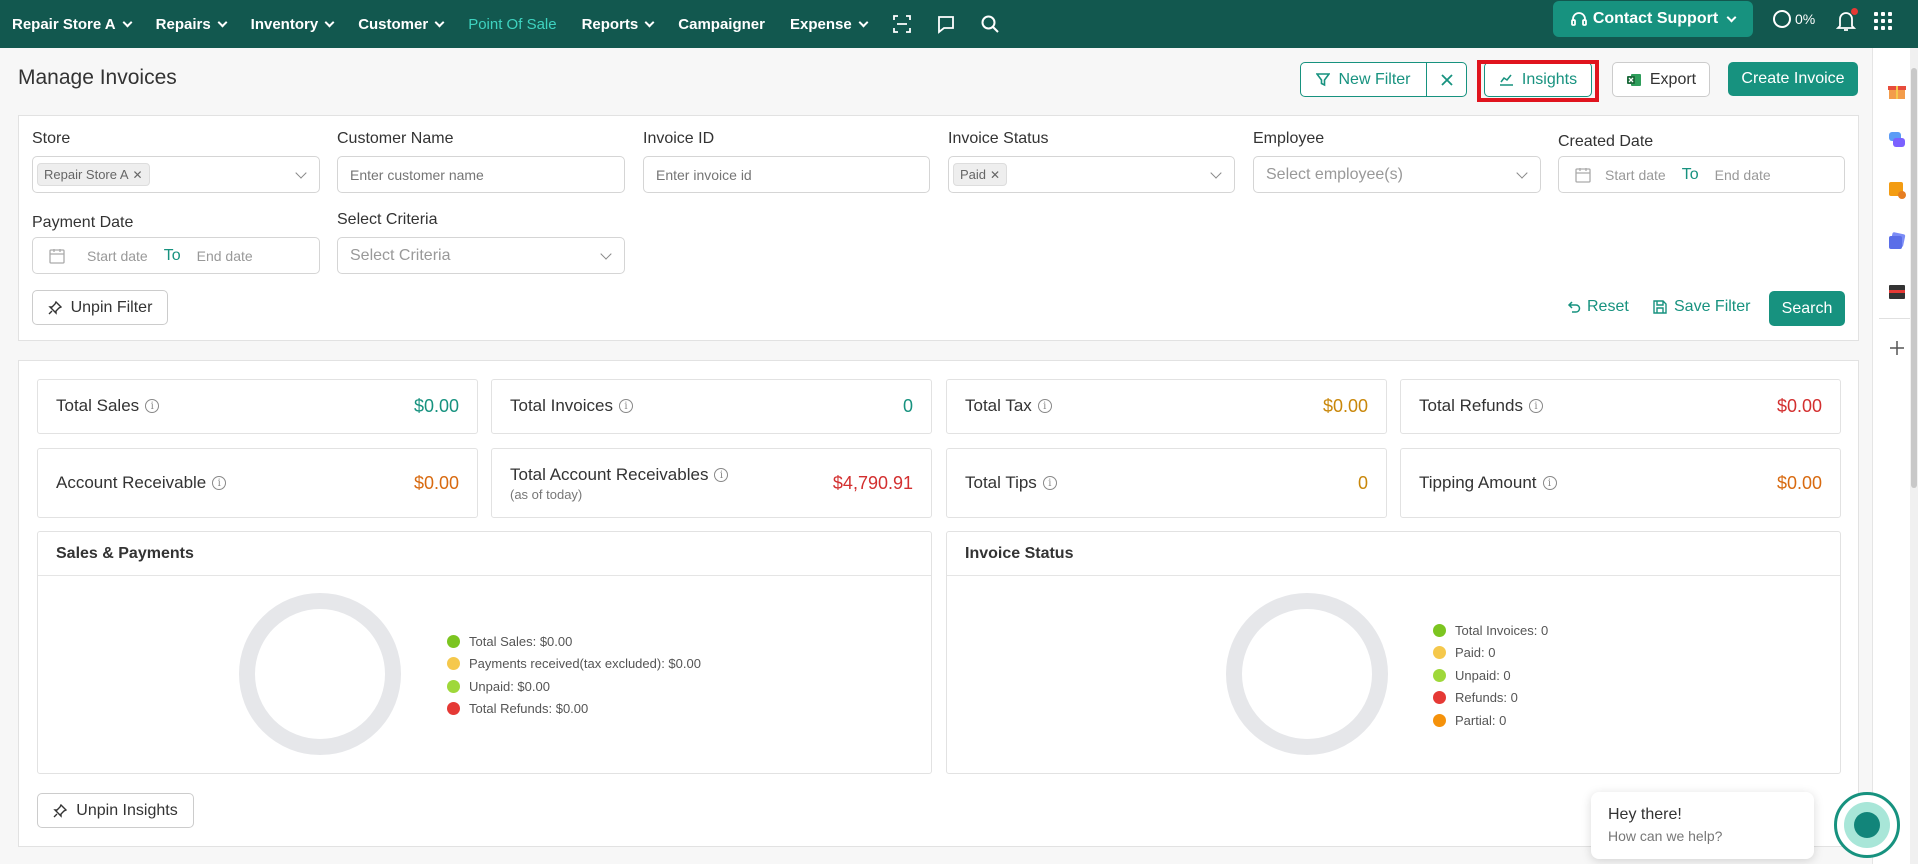  What do you see at coordinates (1606, 141) in the screenshot?
I see `created-date-label: Created Date` at bounding box center [1606, 141].